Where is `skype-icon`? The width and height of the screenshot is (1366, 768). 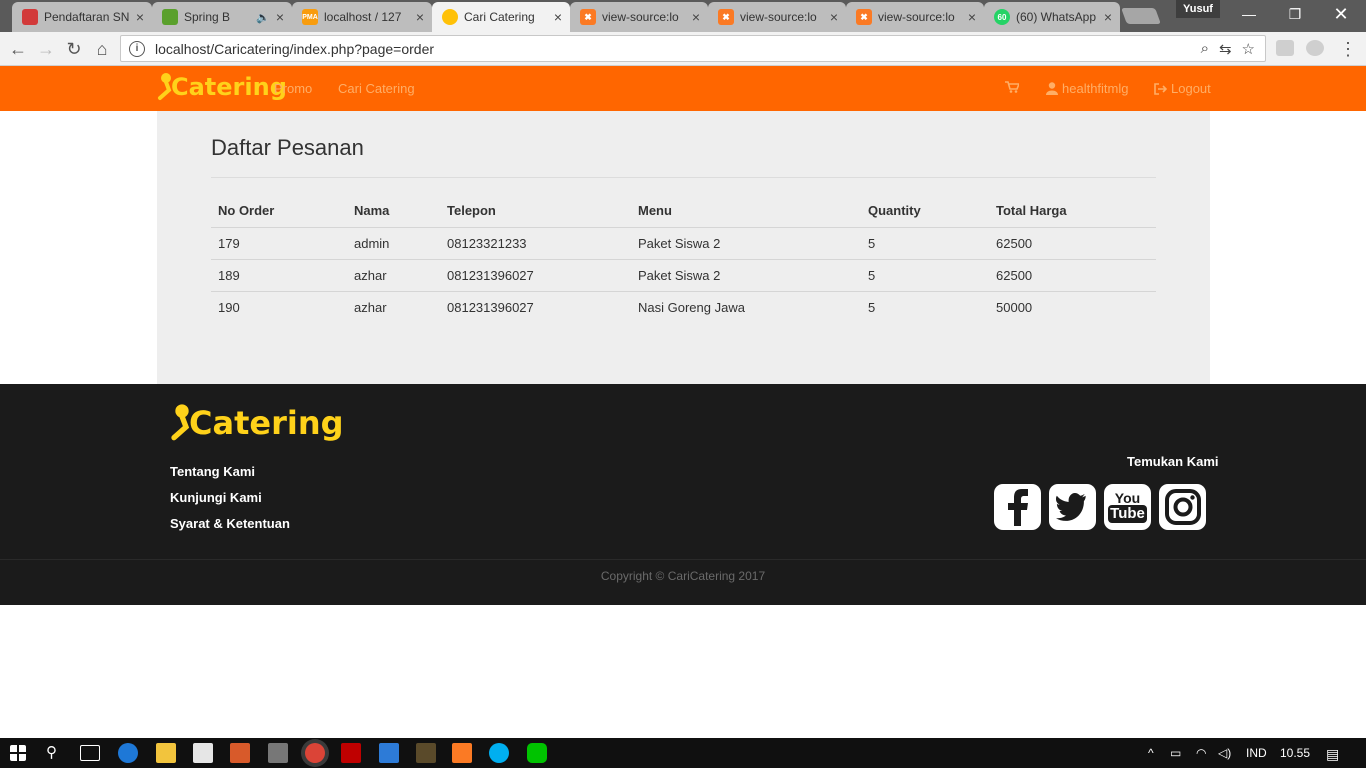
skype-icon is located at coordinates (499, 753).